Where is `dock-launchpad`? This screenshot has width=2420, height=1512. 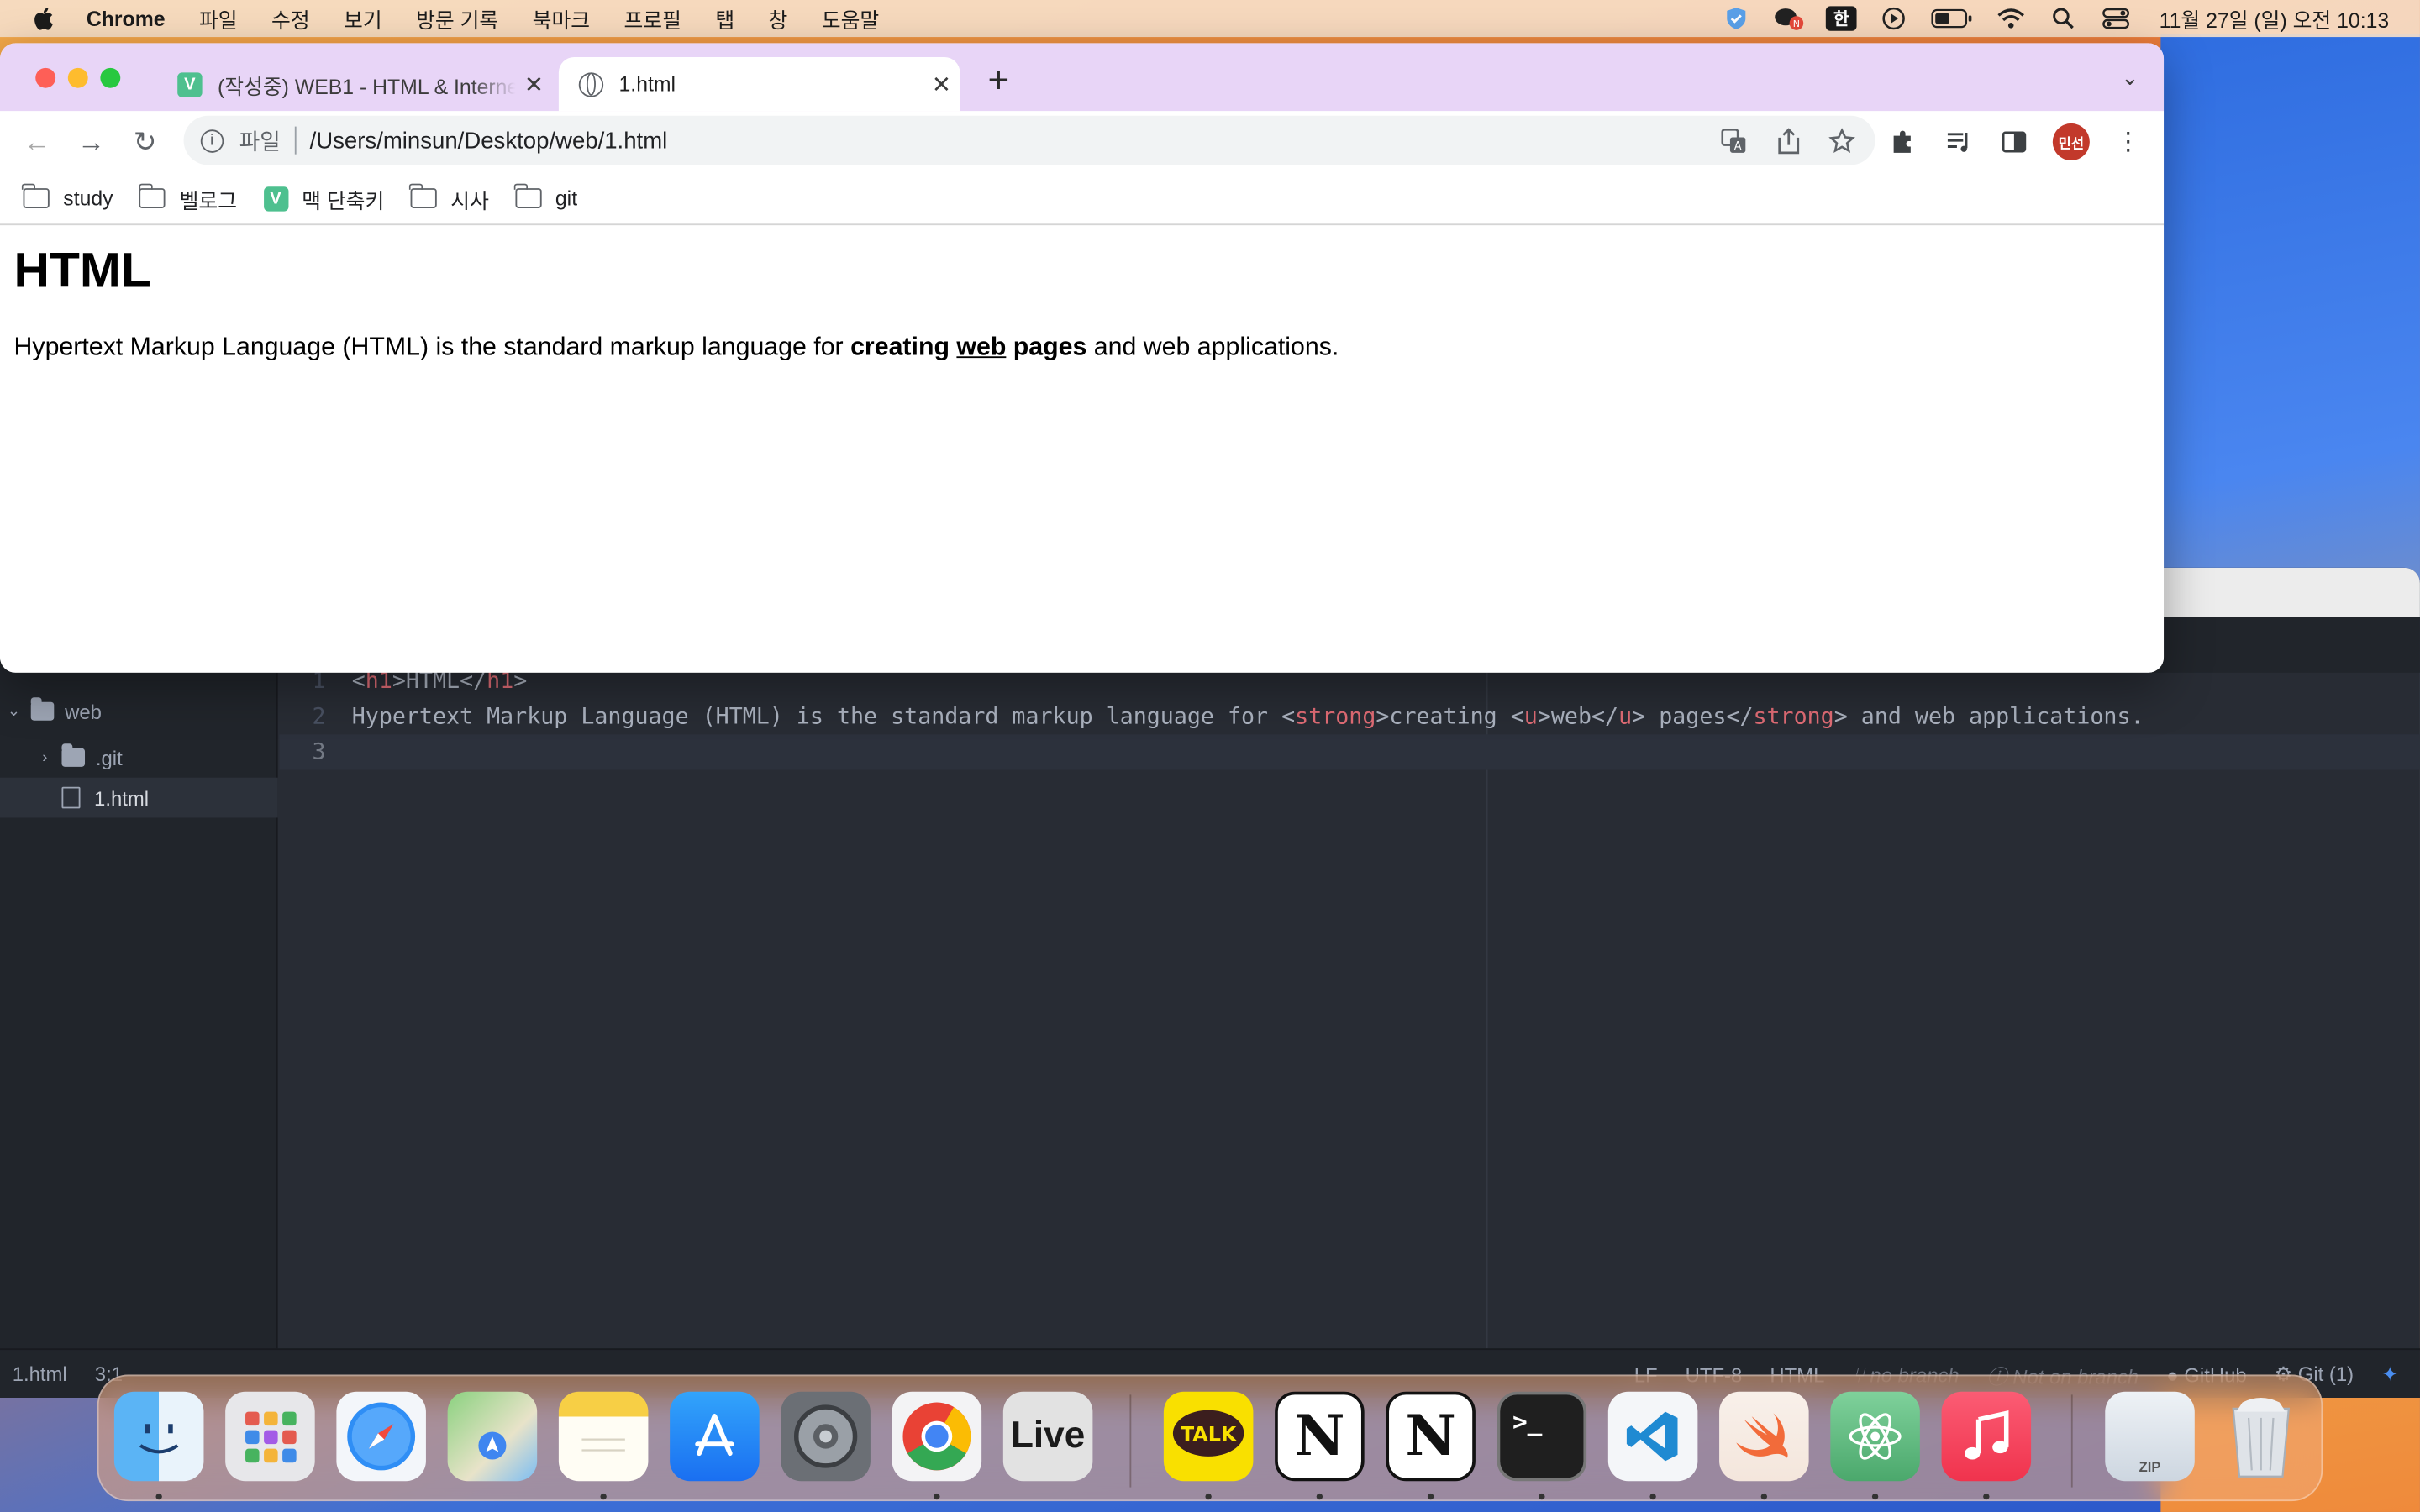
dock-launchpad is located at coordinates (270, 1436).